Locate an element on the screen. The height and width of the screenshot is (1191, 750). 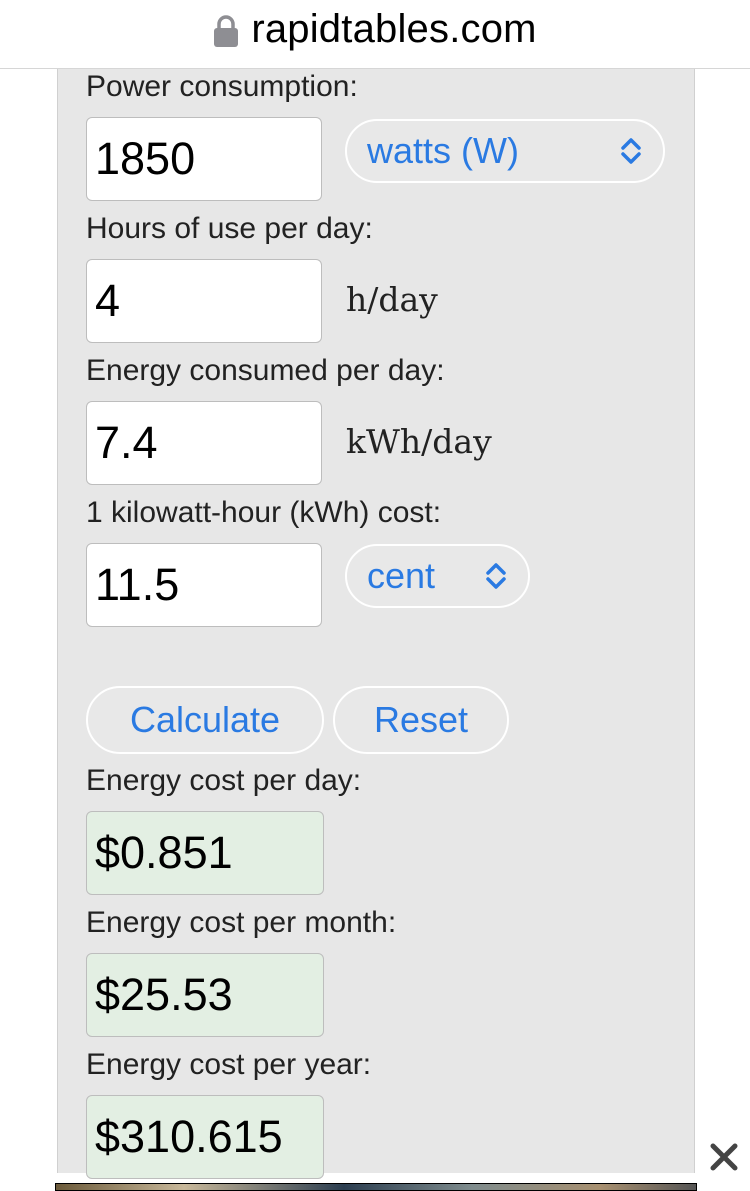
close-icon is located at coordinates (724, 1157).